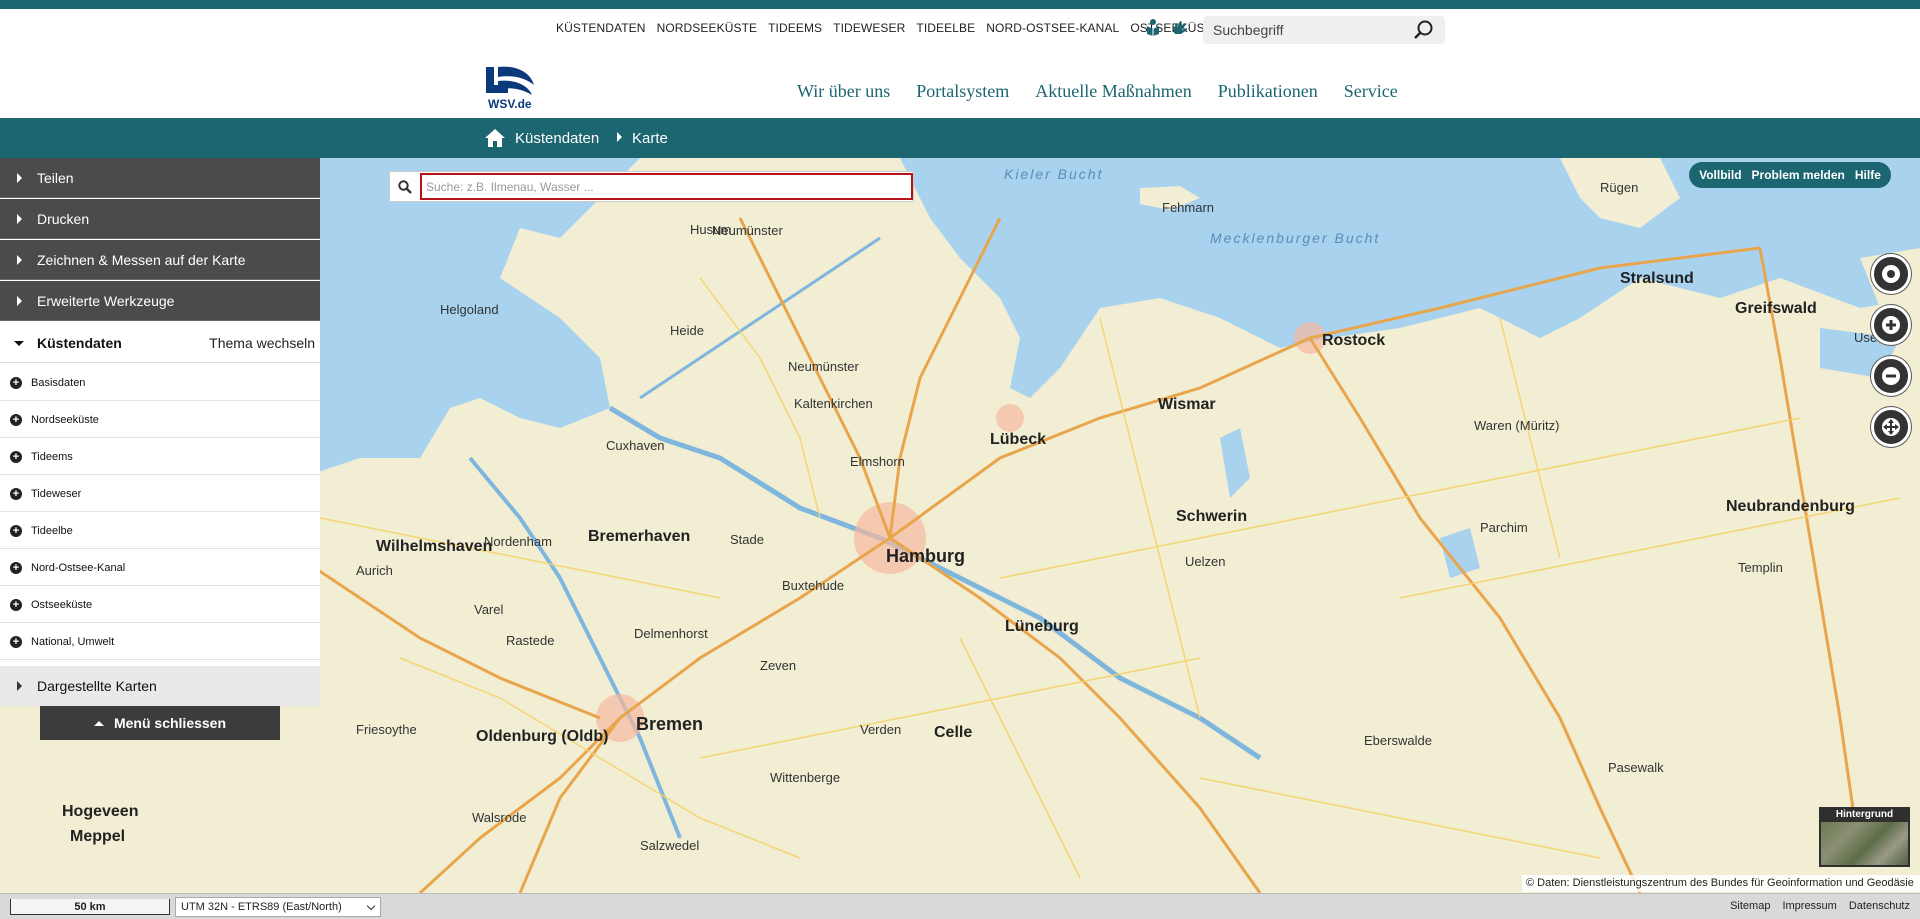 The width and height of the screenshot is (1920, 919). What do you see at coordinates (56, 494) in the screenshot?
I see `layer-label: Tideweser` at bounding box center [56, 494].